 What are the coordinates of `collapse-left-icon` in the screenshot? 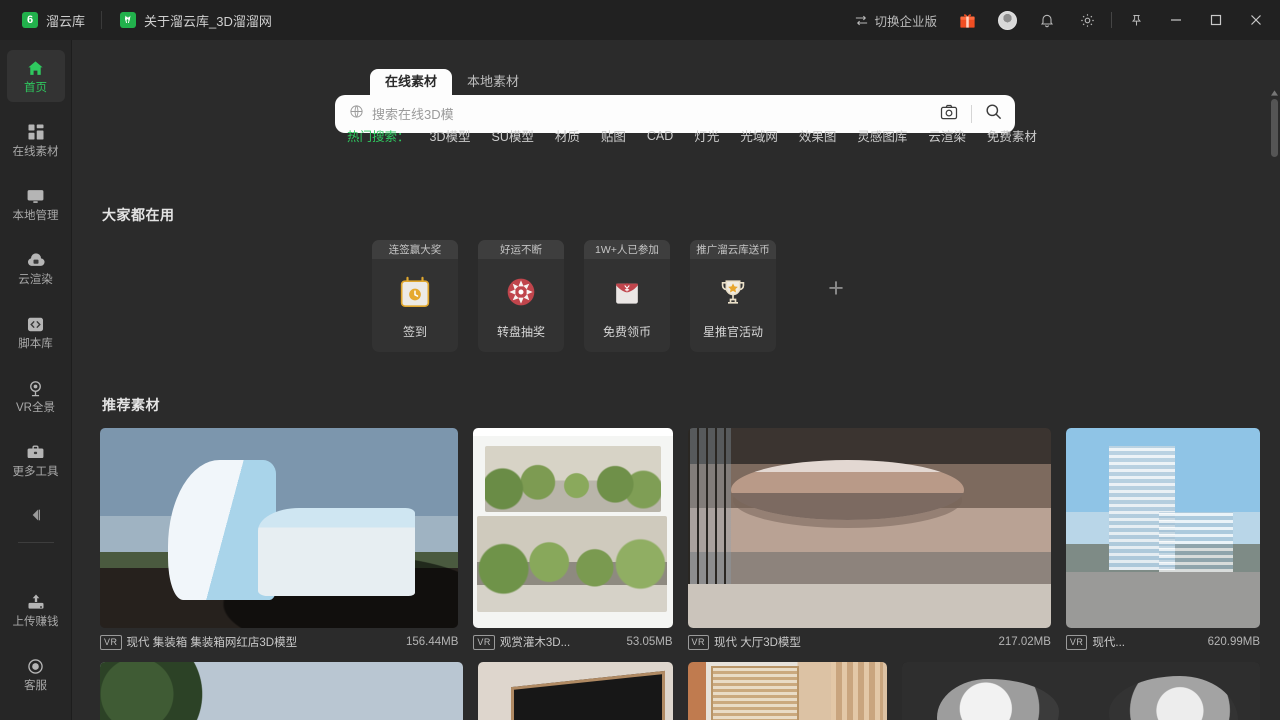 It's located at (36, 515).